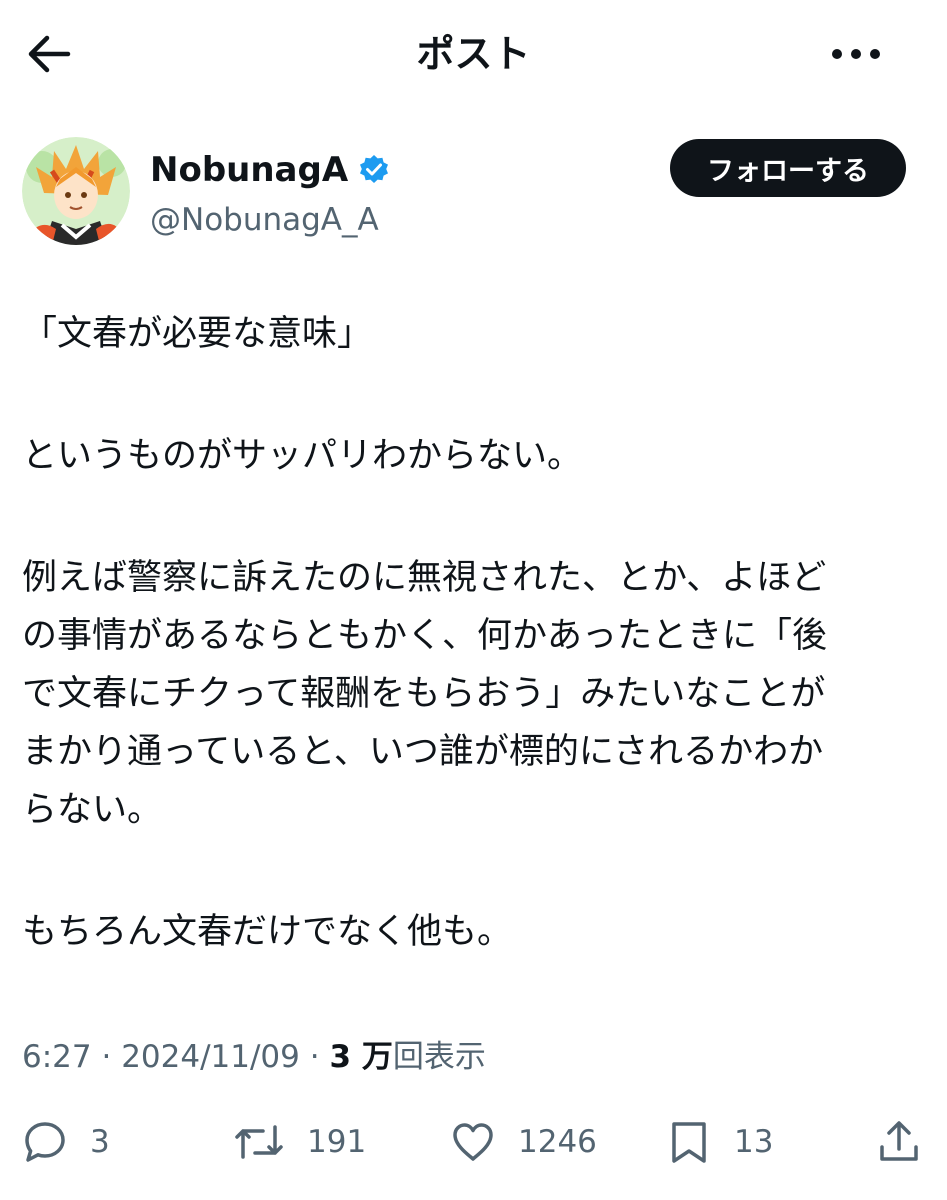 This screenshot has height=1200, width=947. I want to click on bookmark-button: 13, so click(719, 1142).